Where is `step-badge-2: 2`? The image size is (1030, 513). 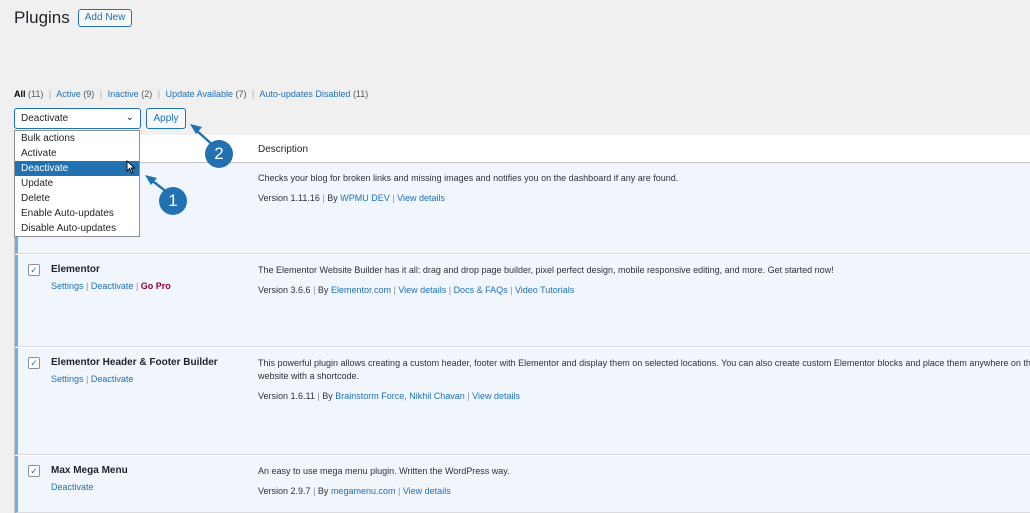
step-badge-2: 2 is located at coordinates (219, 154).